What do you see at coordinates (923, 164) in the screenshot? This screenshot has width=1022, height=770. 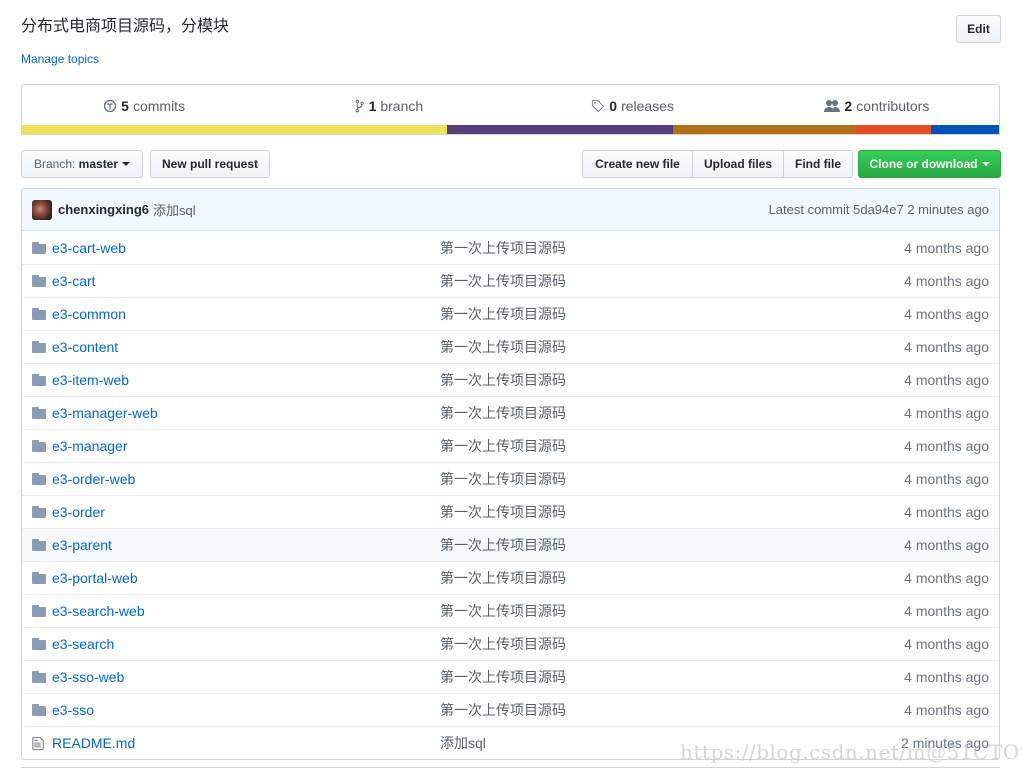 I see `clone-label: Clone or download` at bounding box center [923, 164].